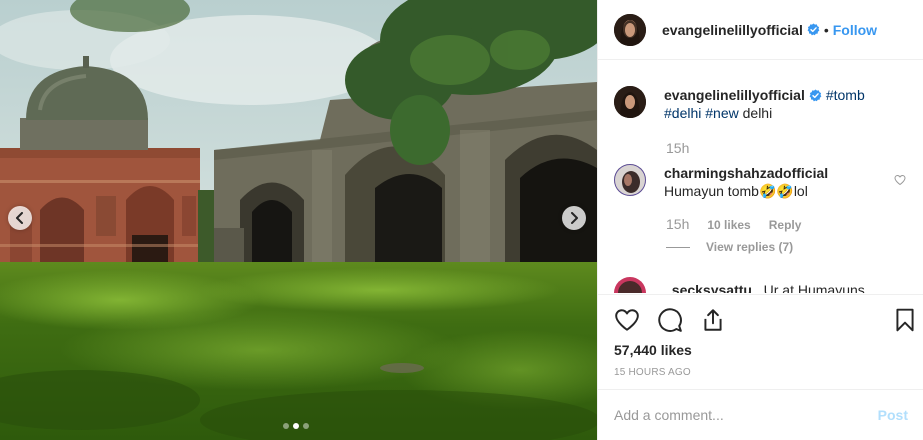  I want to click on hashtag-tomb: #tomb, so click(845, 95).